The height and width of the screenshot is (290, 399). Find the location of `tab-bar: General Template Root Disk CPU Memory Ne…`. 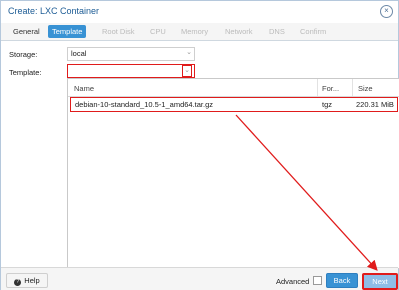

tab-bar: General Template Root Disk CPU Memory Ne… is located at coordinates (199, 32).